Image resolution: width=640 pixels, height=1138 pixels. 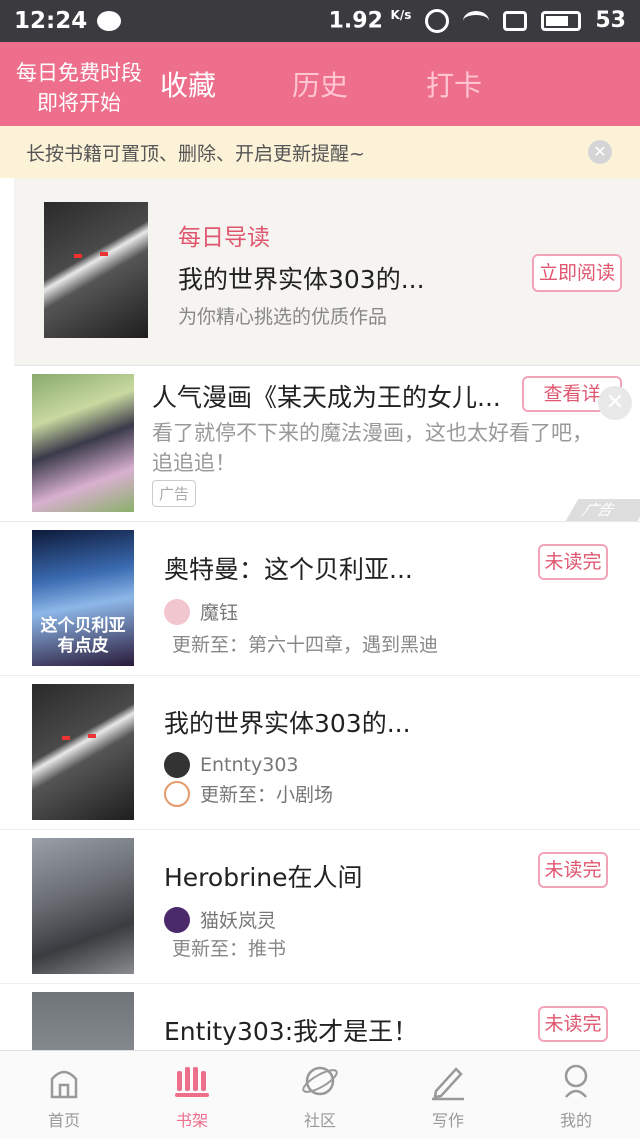 What do you see at coordinates (610, 21) in the screenshot?
I see `battery-level: 53` at bounding box center [610, 21].